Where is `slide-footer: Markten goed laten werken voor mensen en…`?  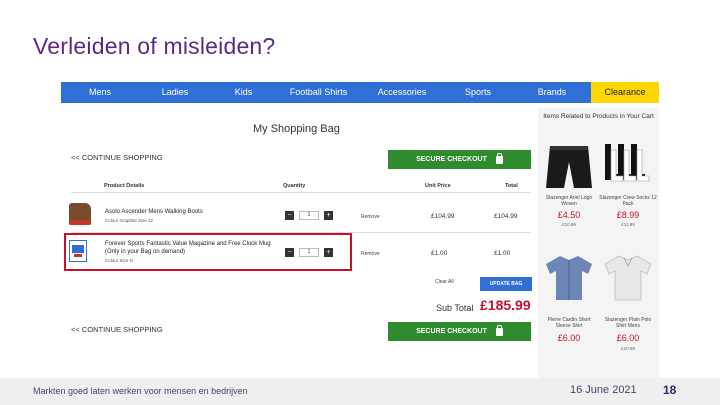 slide-footer: Markten goed laten werken voor mensen en… is located at coordinates (360, 391).